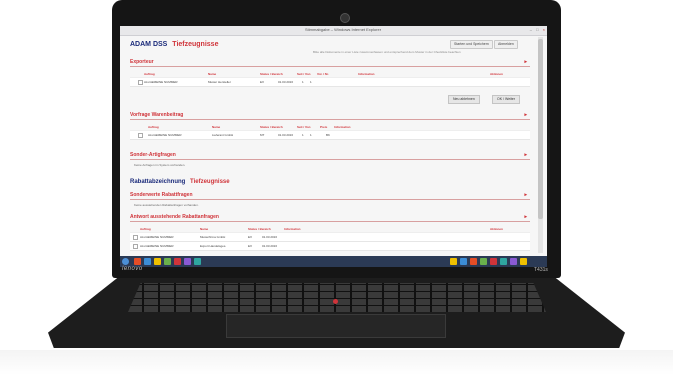 Image resolution: width=673 pixels, height=375 pixels. What do you see at coordinates (464, 99) in the screenshot?
I see `reject-button: Neu ablehnen` at bounding box center [464, 99].